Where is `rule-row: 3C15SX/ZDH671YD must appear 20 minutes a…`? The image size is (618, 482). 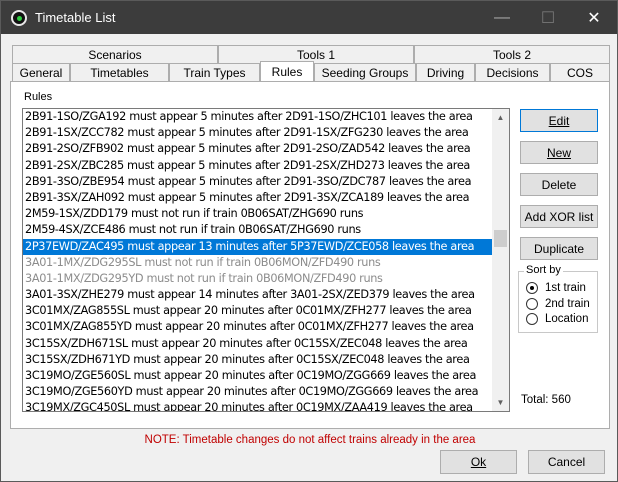 rule-row: 3C15SX/ZDH671YD must appear 20 minutes a… is located at coordinates (258, 360).